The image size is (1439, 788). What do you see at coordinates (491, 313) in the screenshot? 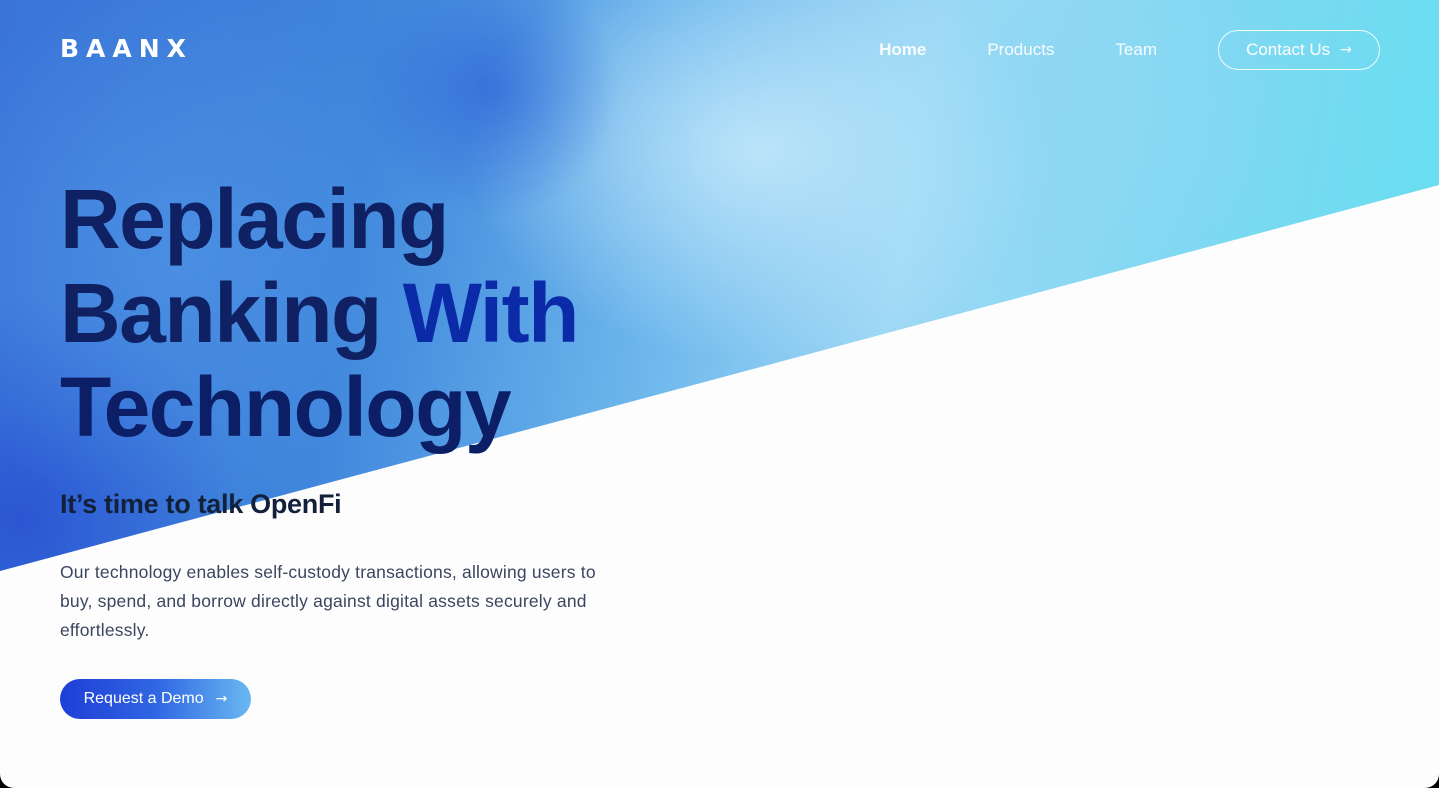
I see `headline-word-with: With` at bounding box center [491, 313].